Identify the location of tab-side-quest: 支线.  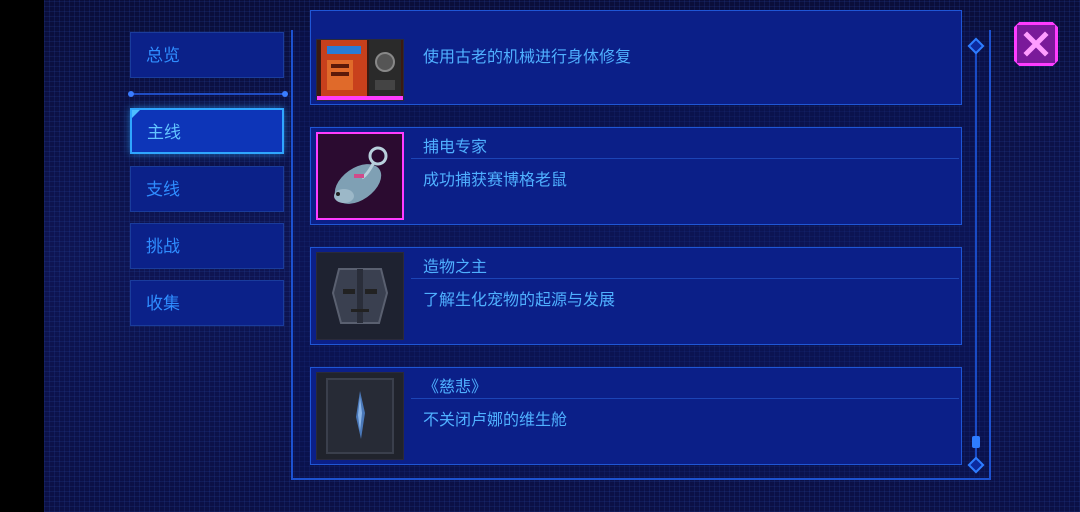
(207, 189).